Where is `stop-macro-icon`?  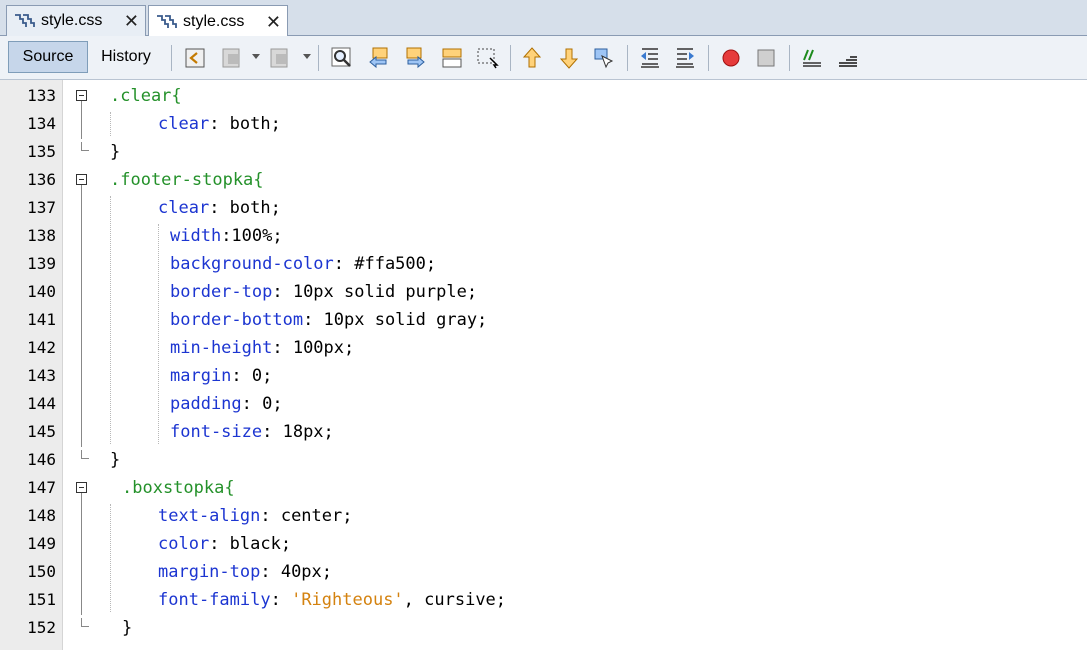 stop-macro-icon is located at coordinates (766, 58).